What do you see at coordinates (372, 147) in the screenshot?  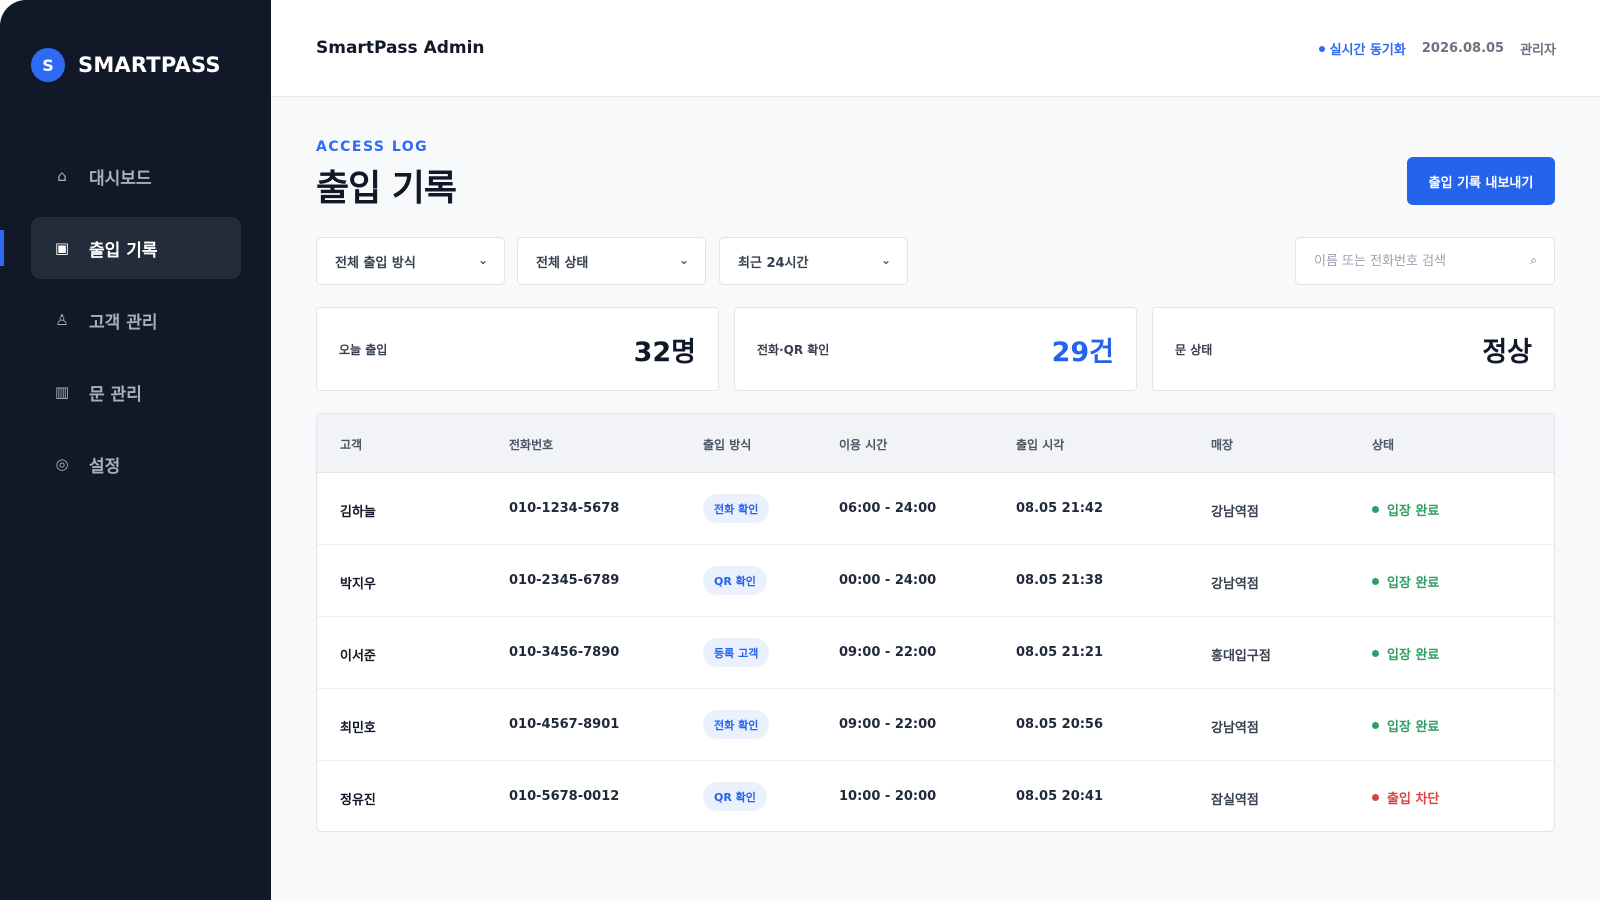 I see `page-eyebrow: ACCESS LOG` at bounding box center [372, 147].